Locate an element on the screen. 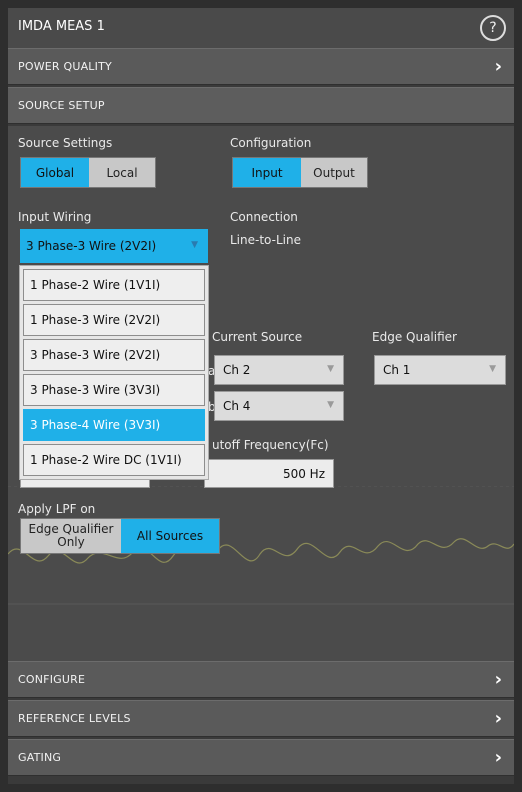  edge-qualifier-dropdown: Ch 1 ▼ is located at coordinates (440, 370).